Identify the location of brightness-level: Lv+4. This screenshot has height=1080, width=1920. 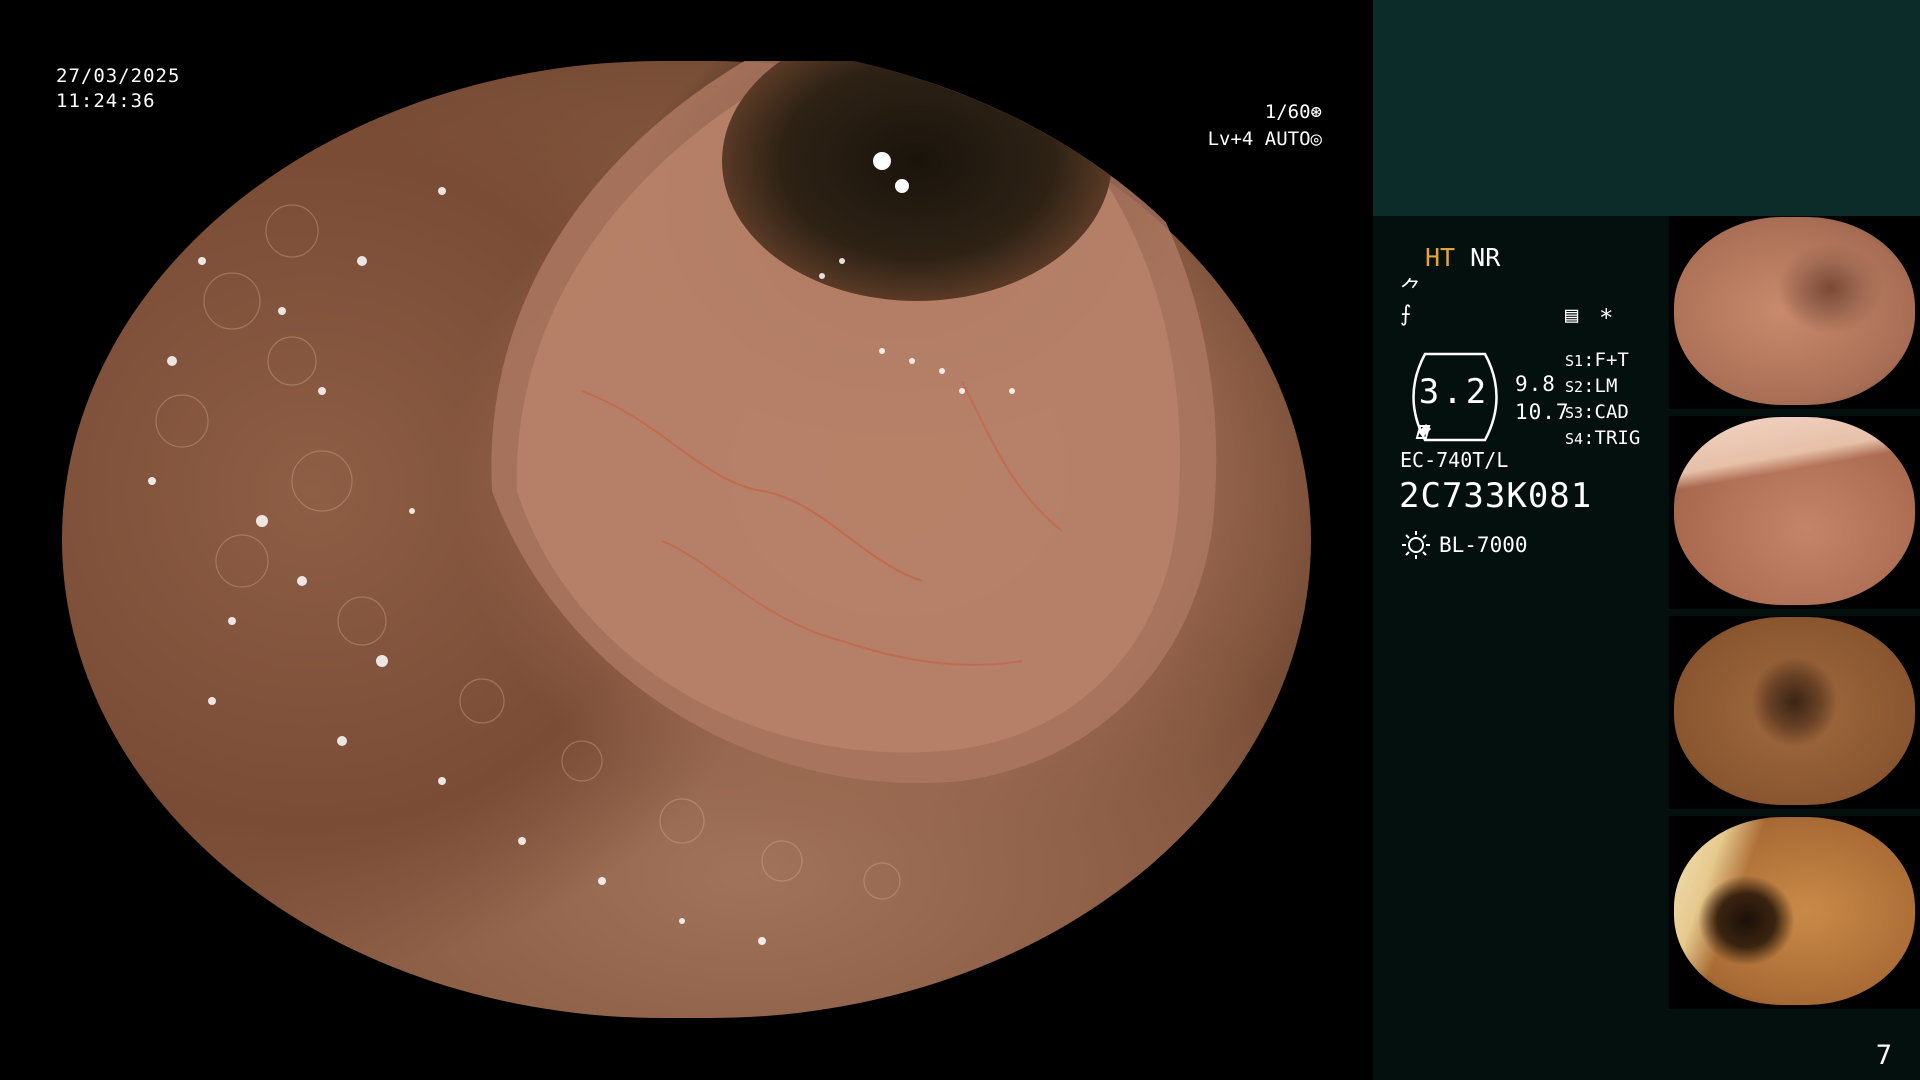
(1230, 139).